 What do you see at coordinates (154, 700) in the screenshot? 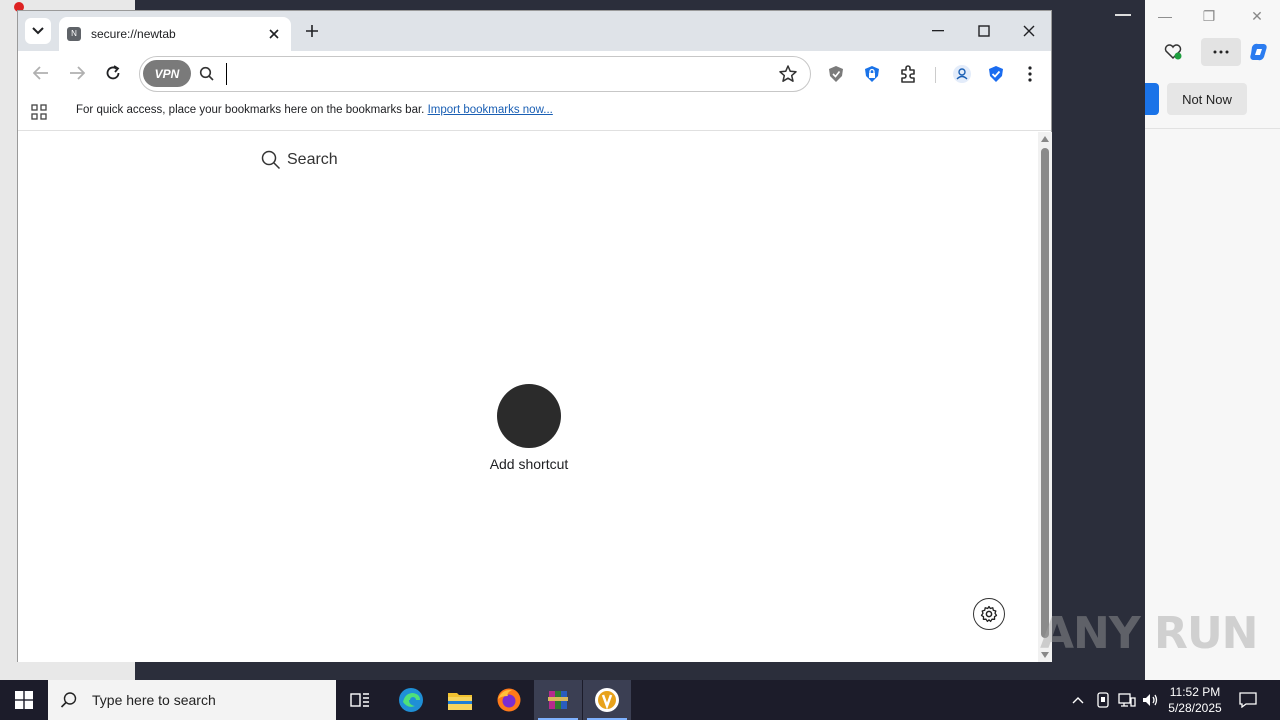
I see `taskbar-search-placeholder: Type here to search` at bounding box center [154, 700].